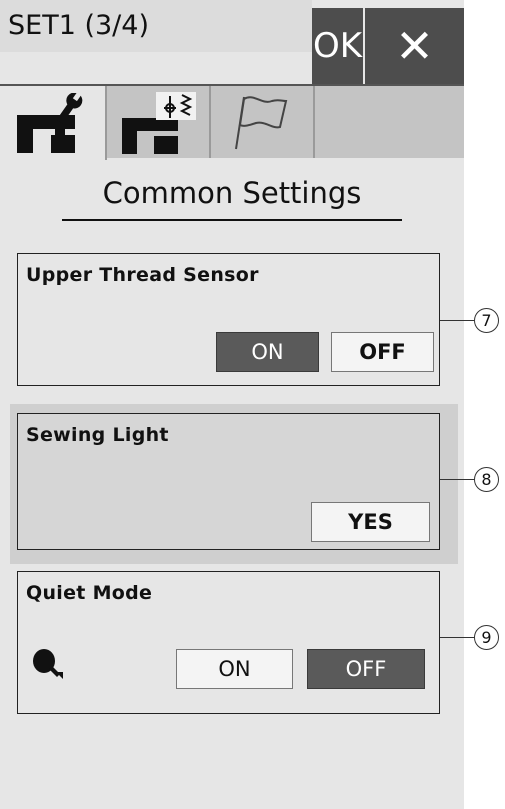 The image size is (505, 809). I want to click on upper-thread-off-button: OFF, so click(382, 352).